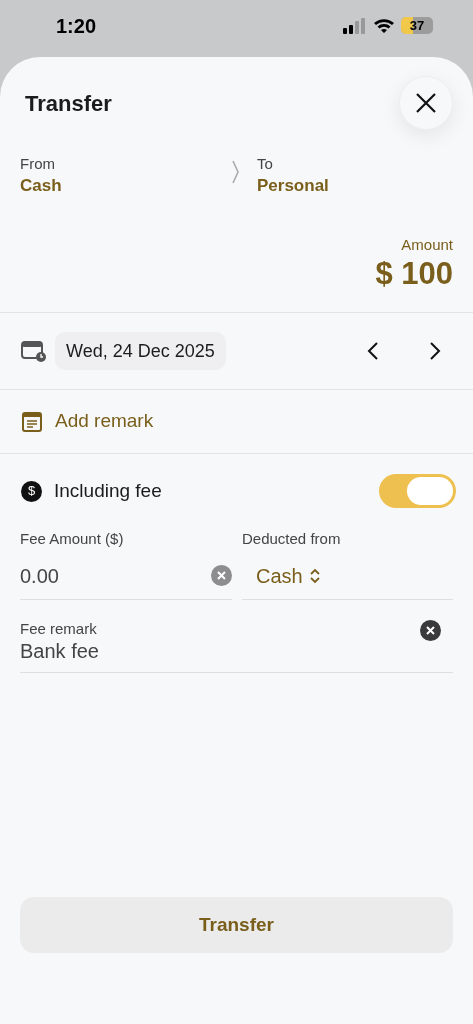 The height and width of the screenshot is (1024, 473). What do you see at coordinates (417, 491) in the screenshot?
I see `fee-toggle-switch` at bounding box center [417, 491].